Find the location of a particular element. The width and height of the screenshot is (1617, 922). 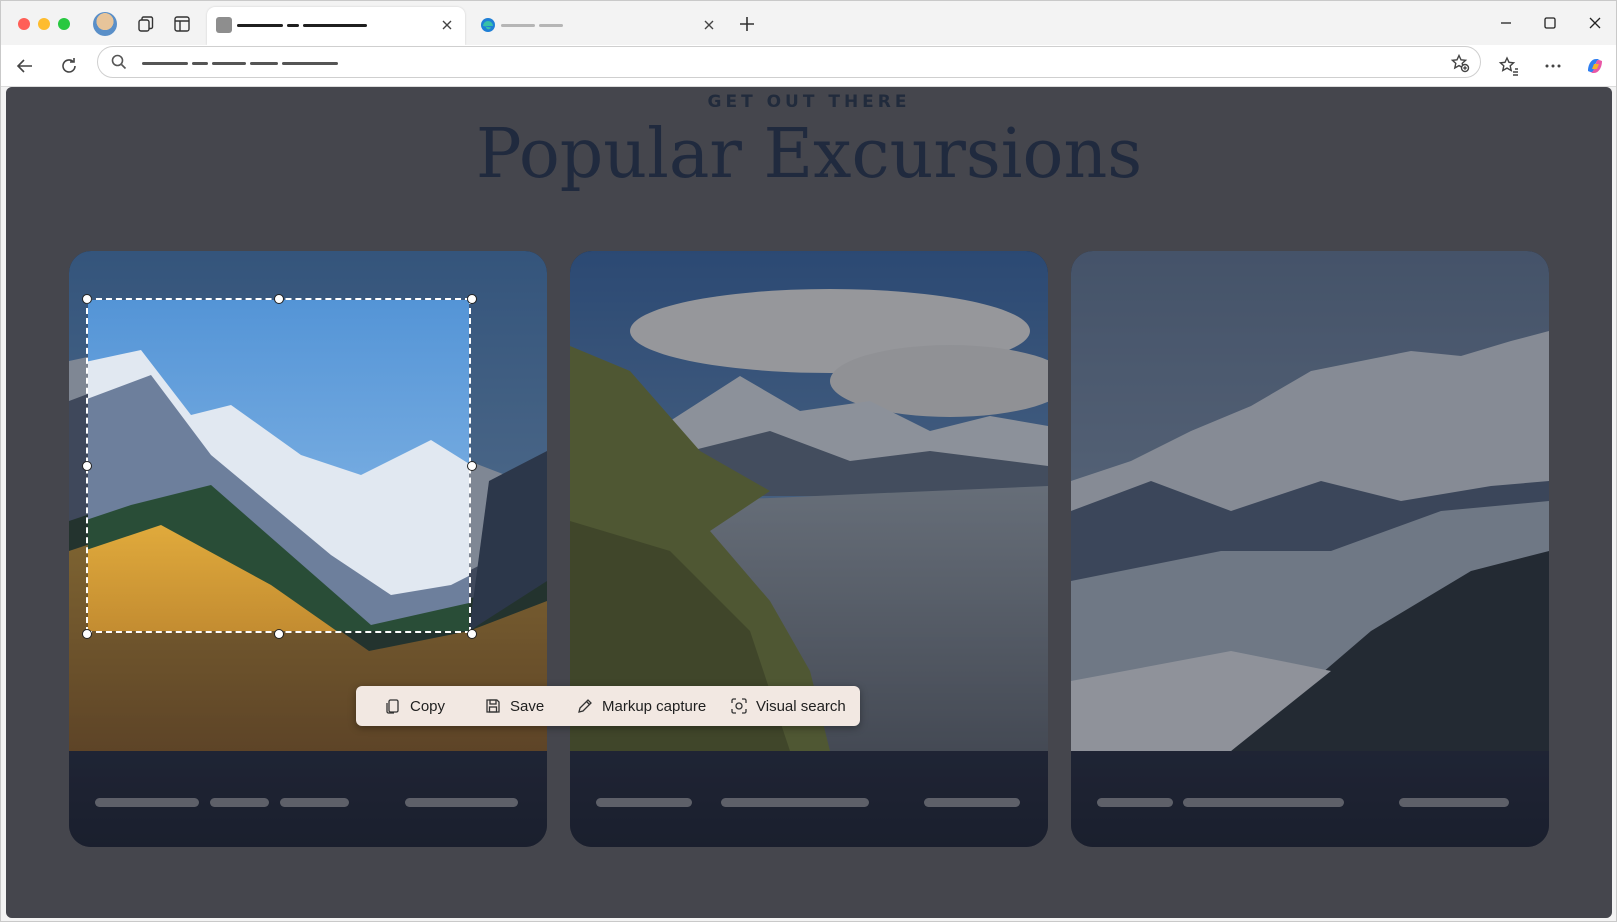

close-window-dot is located at coordinates (24, 24).